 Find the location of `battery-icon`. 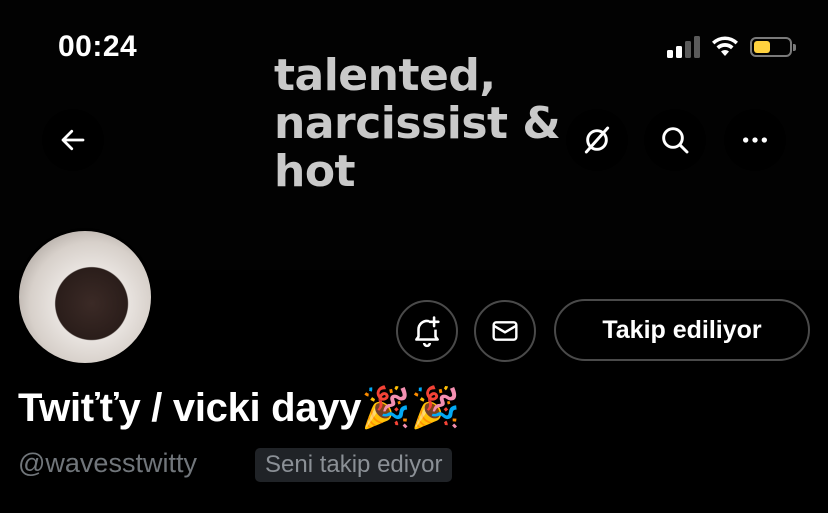

battery-icon is located at coordinates (773, 47).